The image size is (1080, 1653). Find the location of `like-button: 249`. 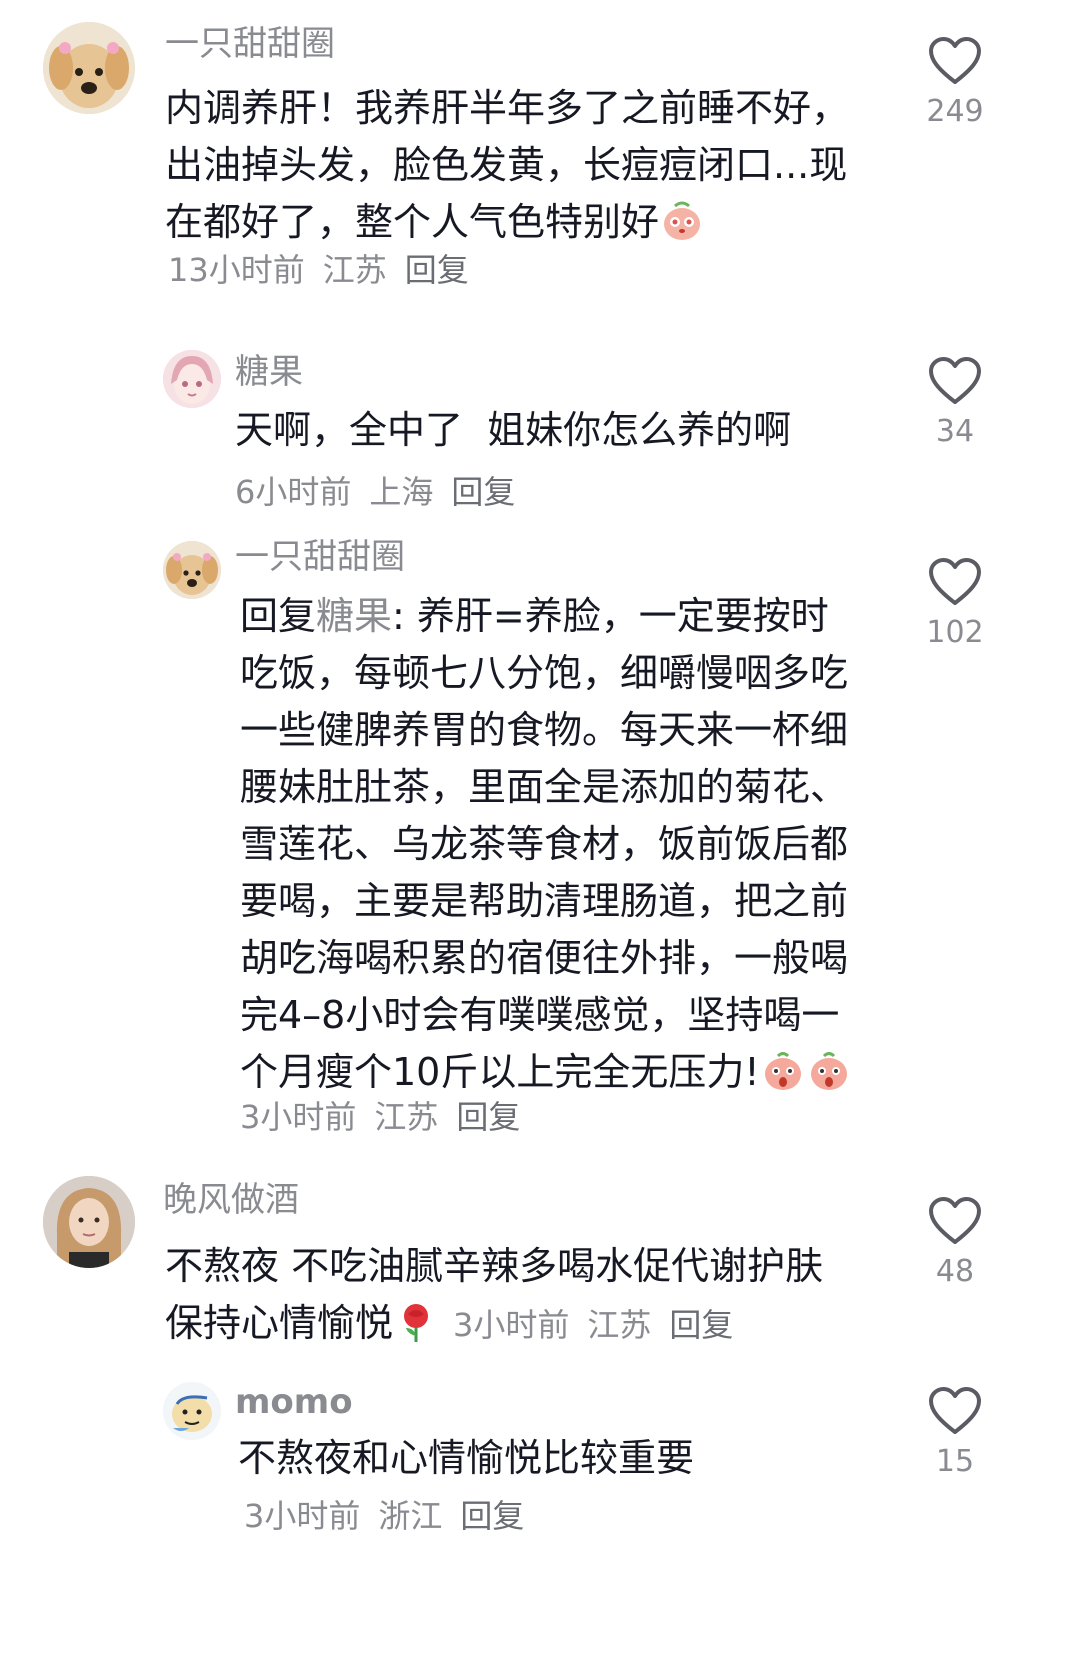

like-button: 249 is located at coordinates (955, 83).